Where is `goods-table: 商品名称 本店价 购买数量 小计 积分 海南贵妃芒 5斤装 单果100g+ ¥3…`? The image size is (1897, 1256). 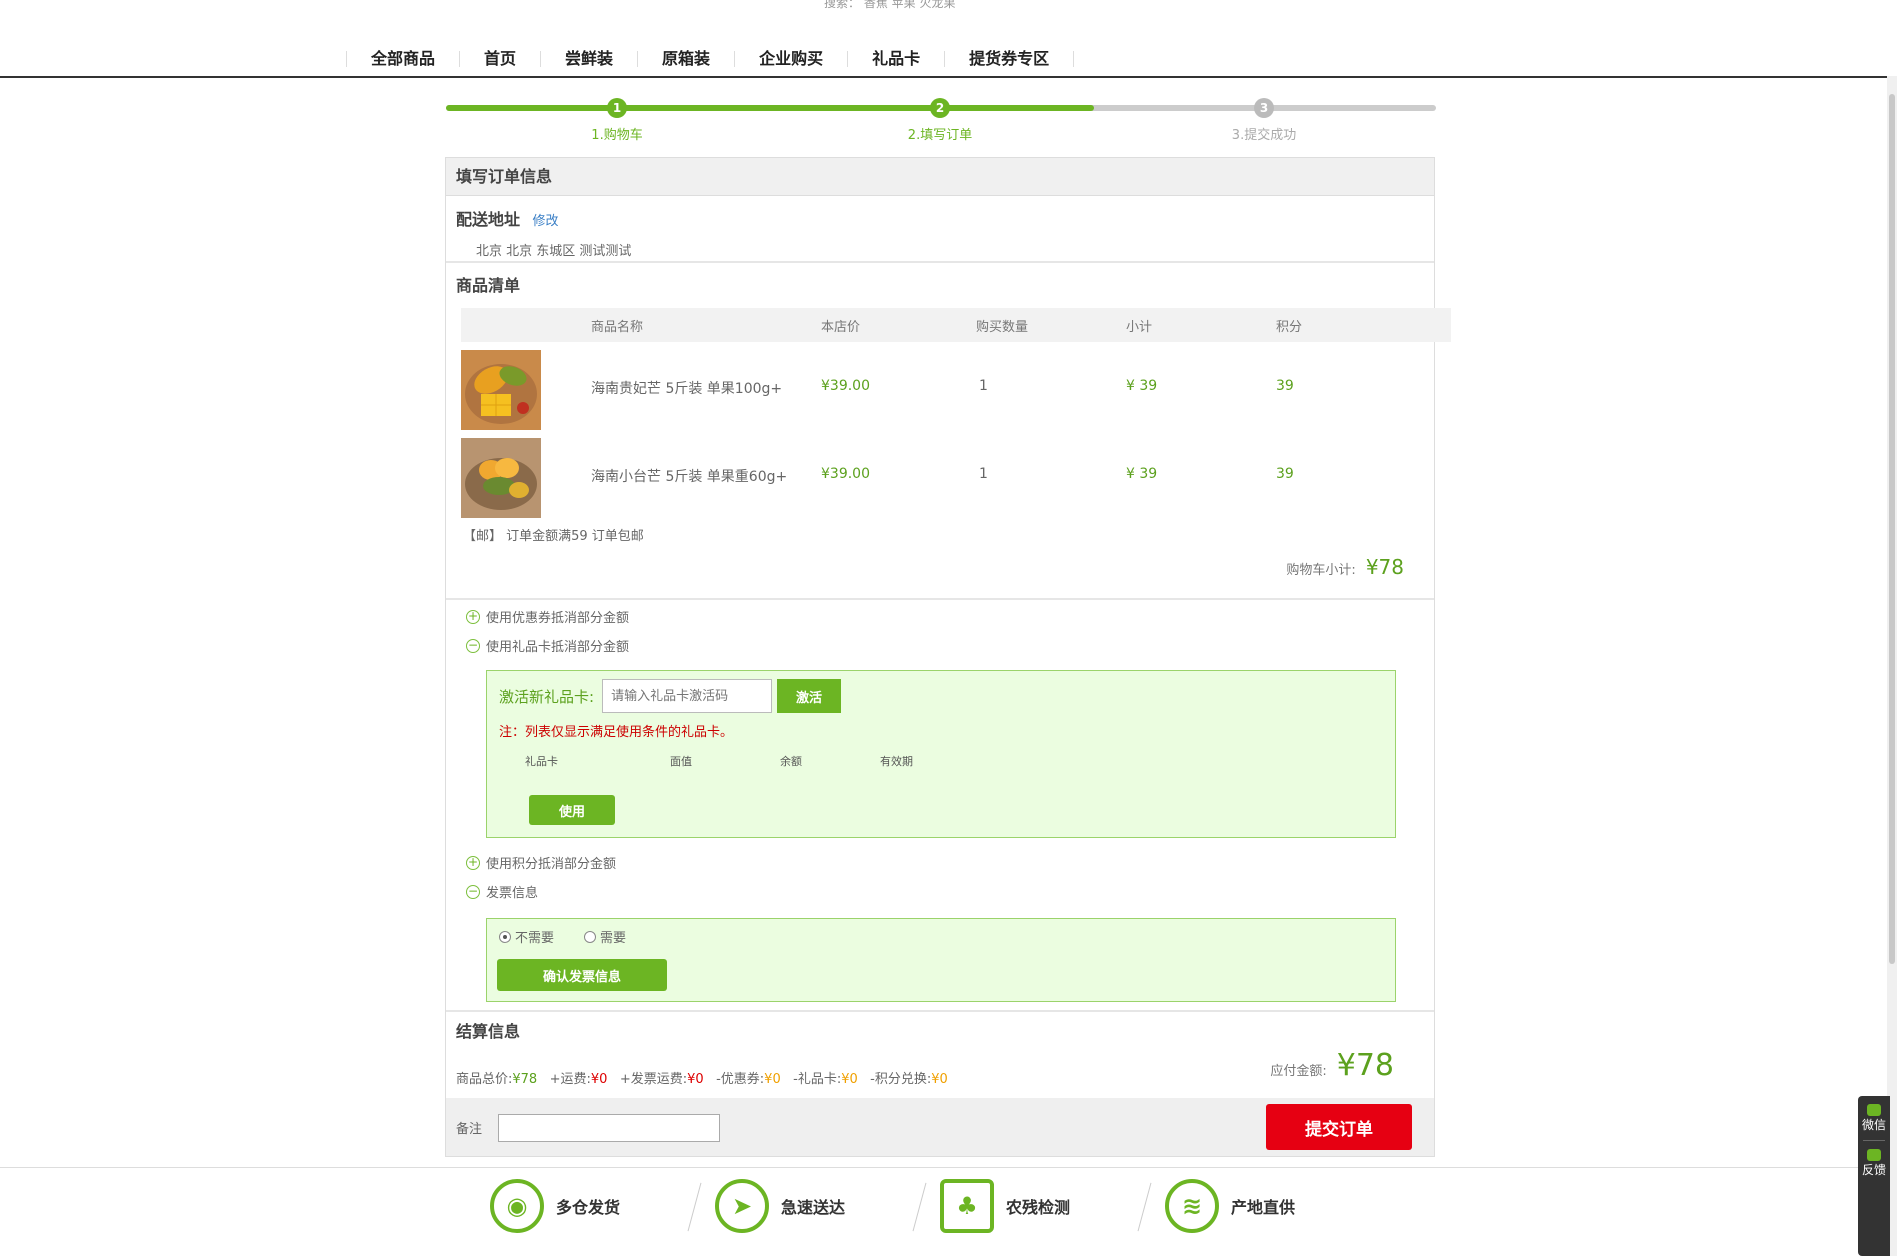 goods-table: 商品名称 本店价 购买数量 小计 积分 海南贵妃芒 5斤装 单果100g+ ¥3… is located at coordinates (956, 413).